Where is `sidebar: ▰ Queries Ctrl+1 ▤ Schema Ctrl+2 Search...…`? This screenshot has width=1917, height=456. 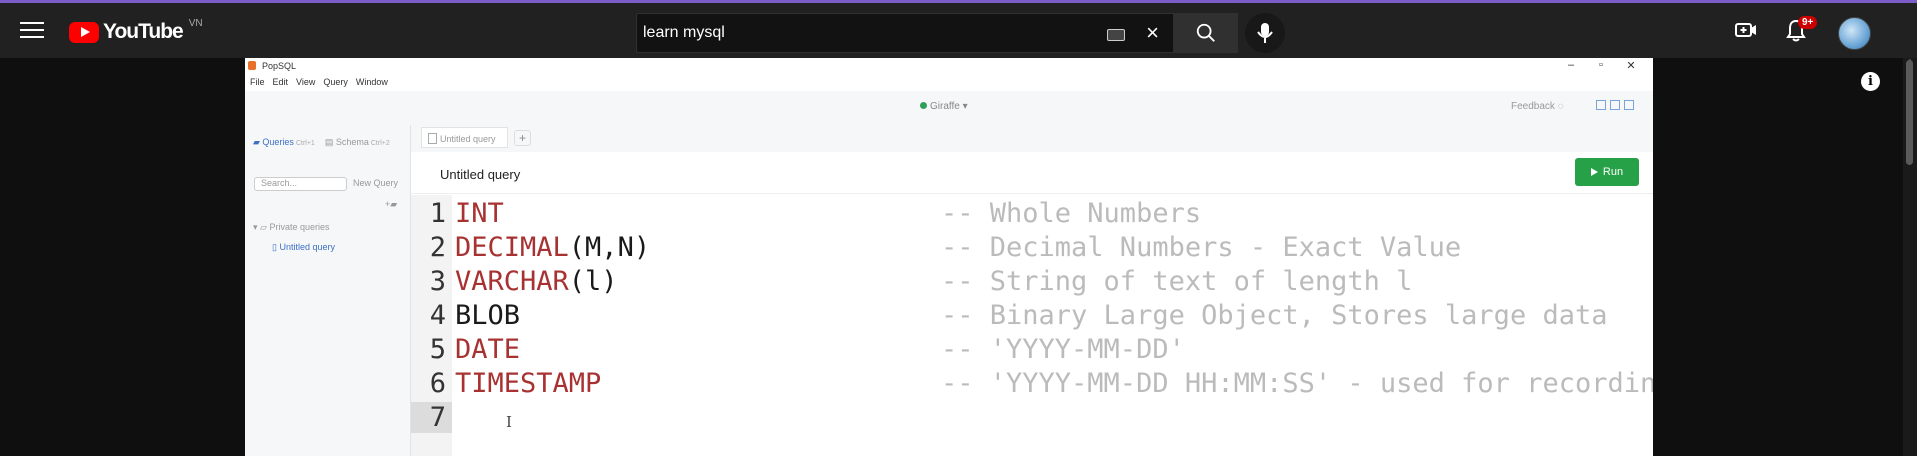
sidebar: ▰ Queries Ctrl+1 ▤ Schema Ctrl+2 Search...… is located at coordinates (328, 290).